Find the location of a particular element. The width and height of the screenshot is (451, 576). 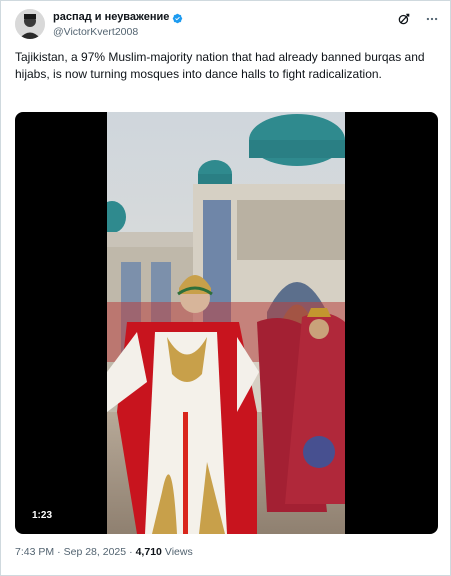

author-handle: @VictorKvert2008 is located at coordinates (118, 32).